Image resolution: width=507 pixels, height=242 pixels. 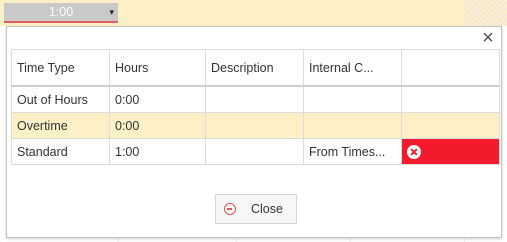 I want to click on background-hatch, so click(x=485, y=13).